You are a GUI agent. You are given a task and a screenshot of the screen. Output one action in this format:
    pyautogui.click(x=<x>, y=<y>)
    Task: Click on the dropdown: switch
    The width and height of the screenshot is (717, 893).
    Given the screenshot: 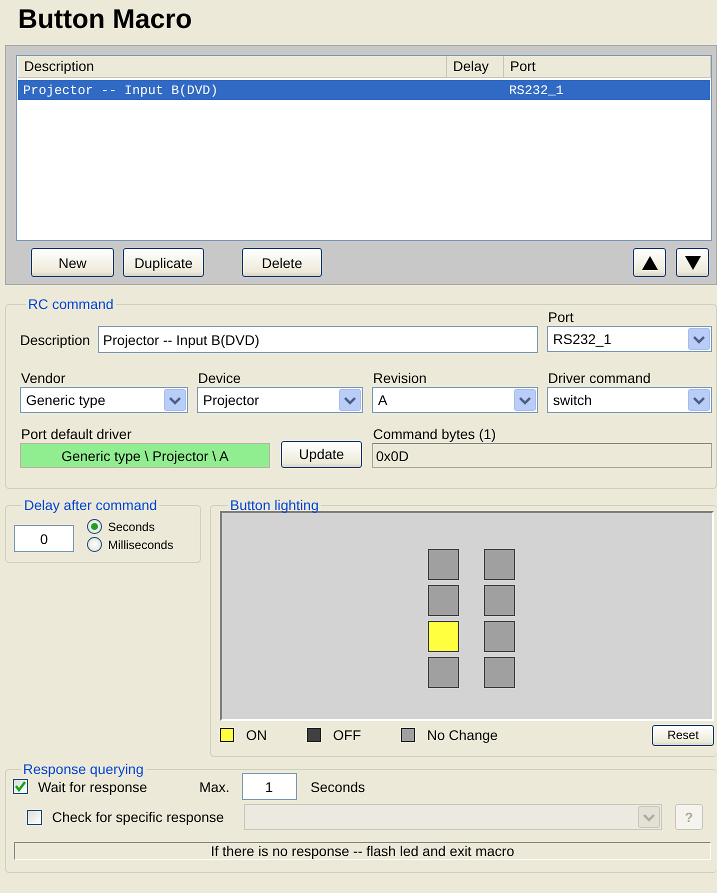 What is the action you would take?
    pyautogui.click(x=629, y=400)
    